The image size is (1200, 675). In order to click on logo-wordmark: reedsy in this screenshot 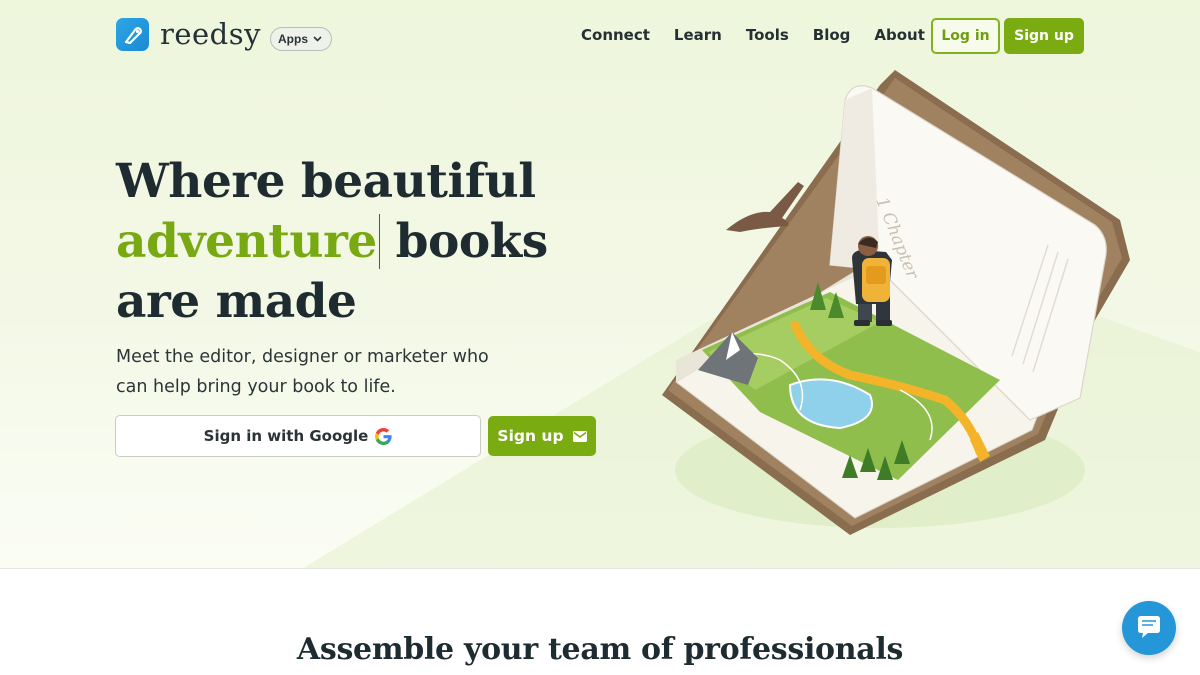, I will do `click(211, 34)`.